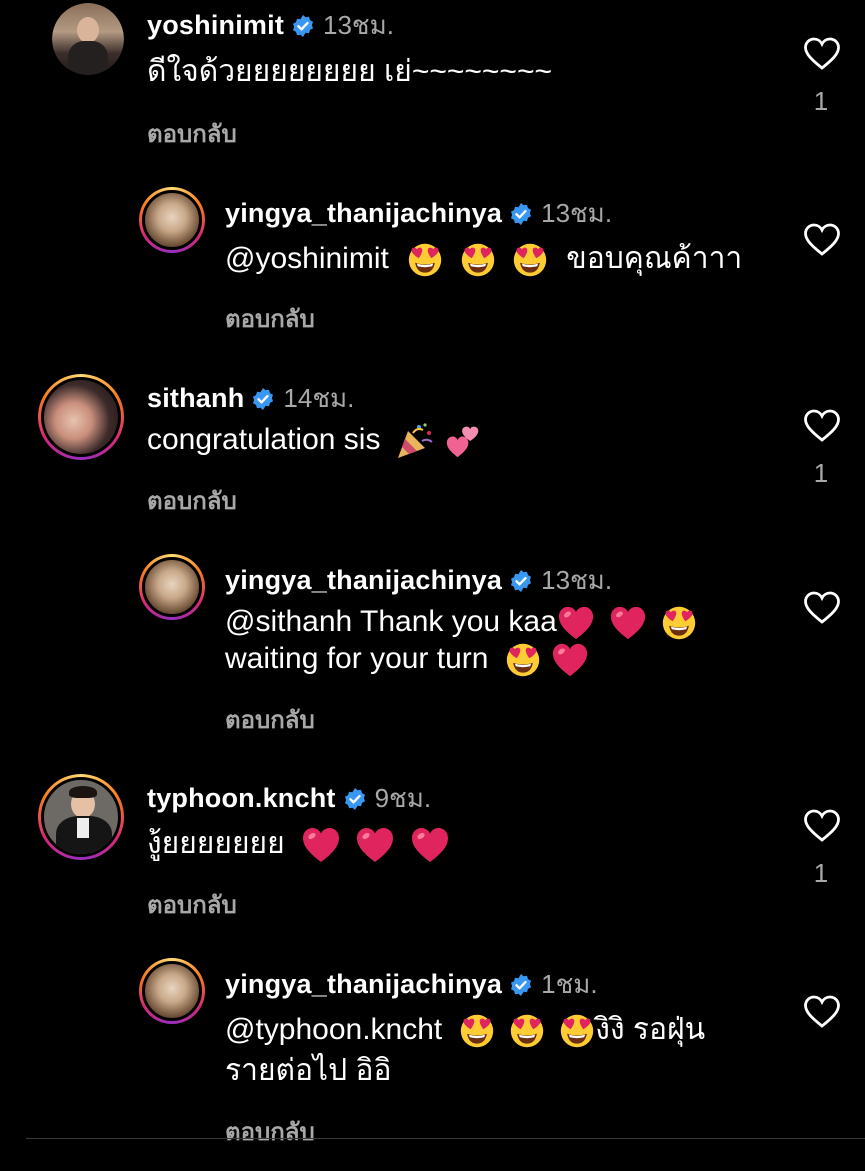  I want to click on comment-text: @sithanh Thank you kaa, so click(461, 622).